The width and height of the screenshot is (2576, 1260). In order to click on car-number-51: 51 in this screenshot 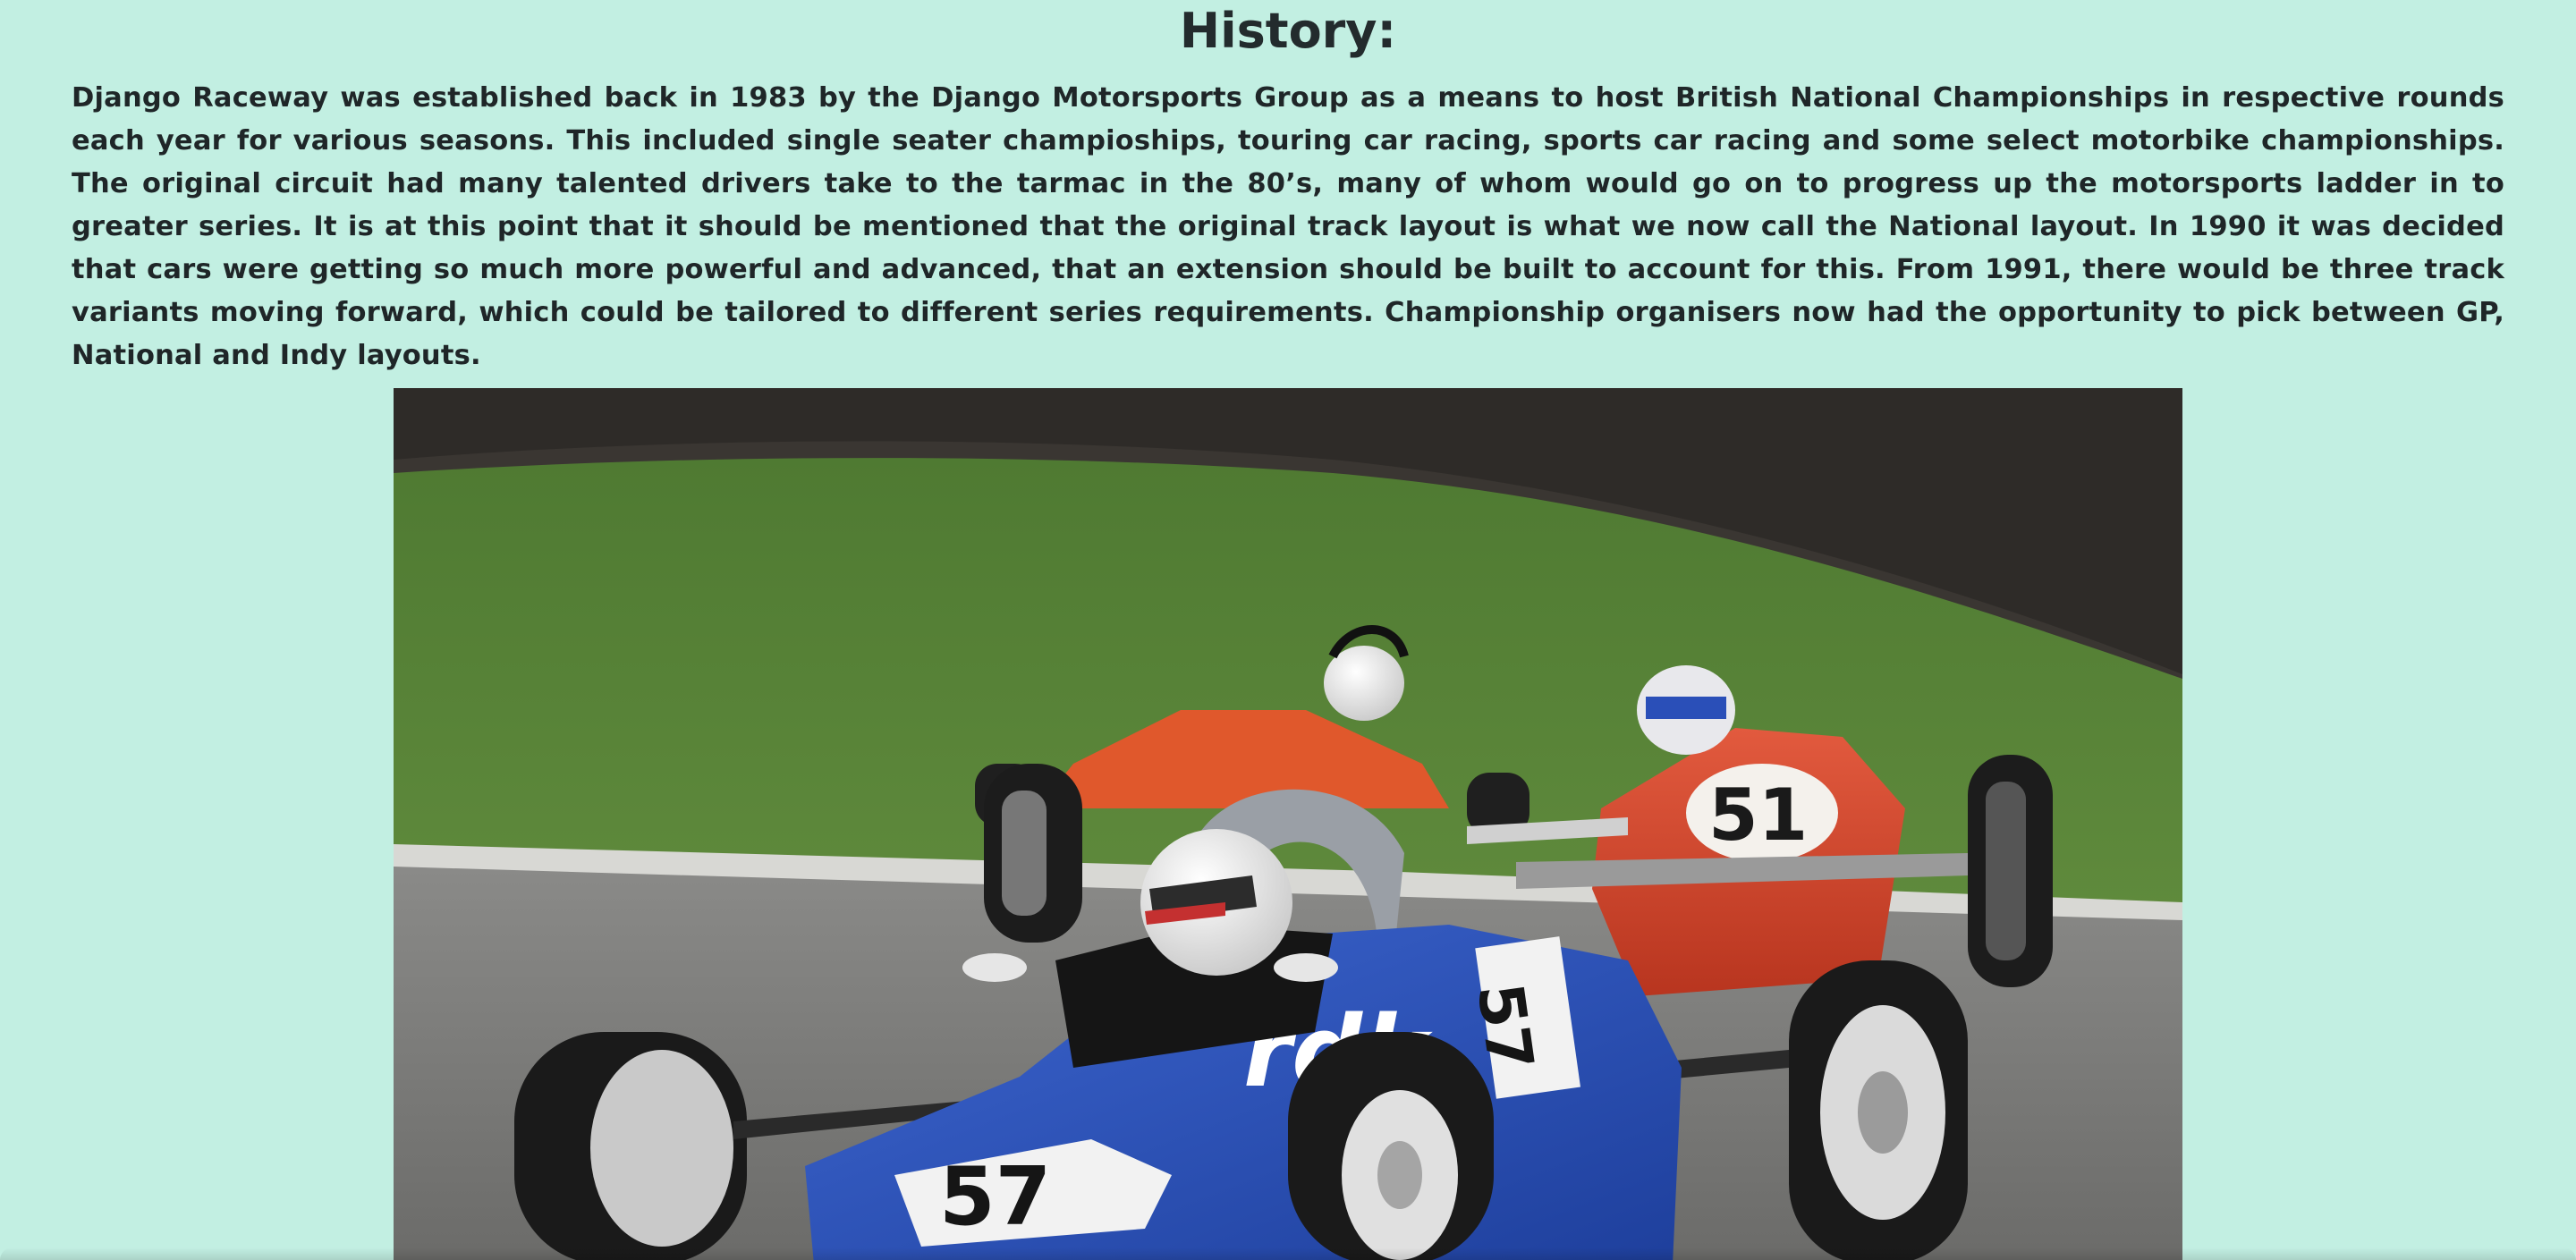, I will do `click(1758, 815)`.